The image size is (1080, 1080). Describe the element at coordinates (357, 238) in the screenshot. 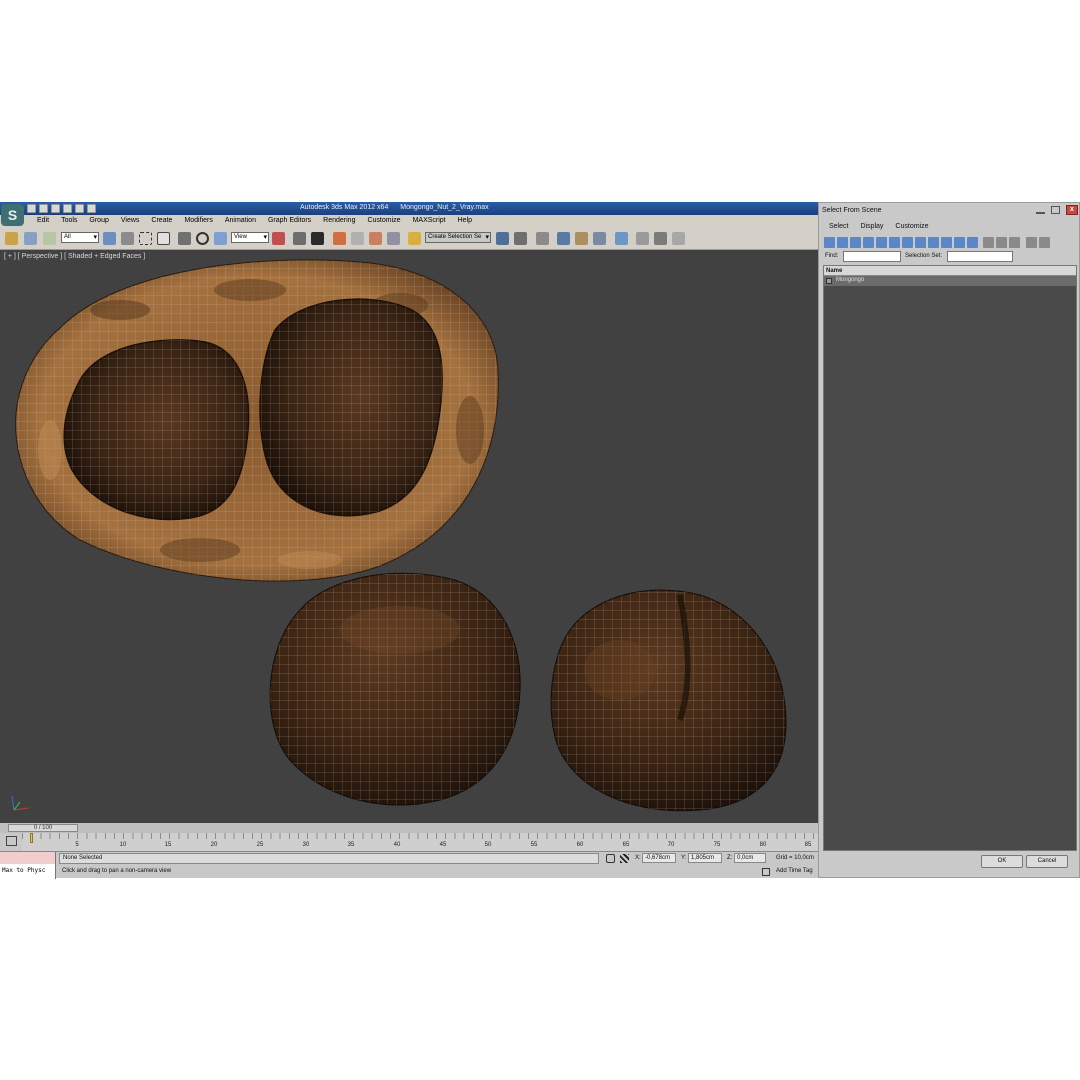

I see `angle-snap-icon` at that location.